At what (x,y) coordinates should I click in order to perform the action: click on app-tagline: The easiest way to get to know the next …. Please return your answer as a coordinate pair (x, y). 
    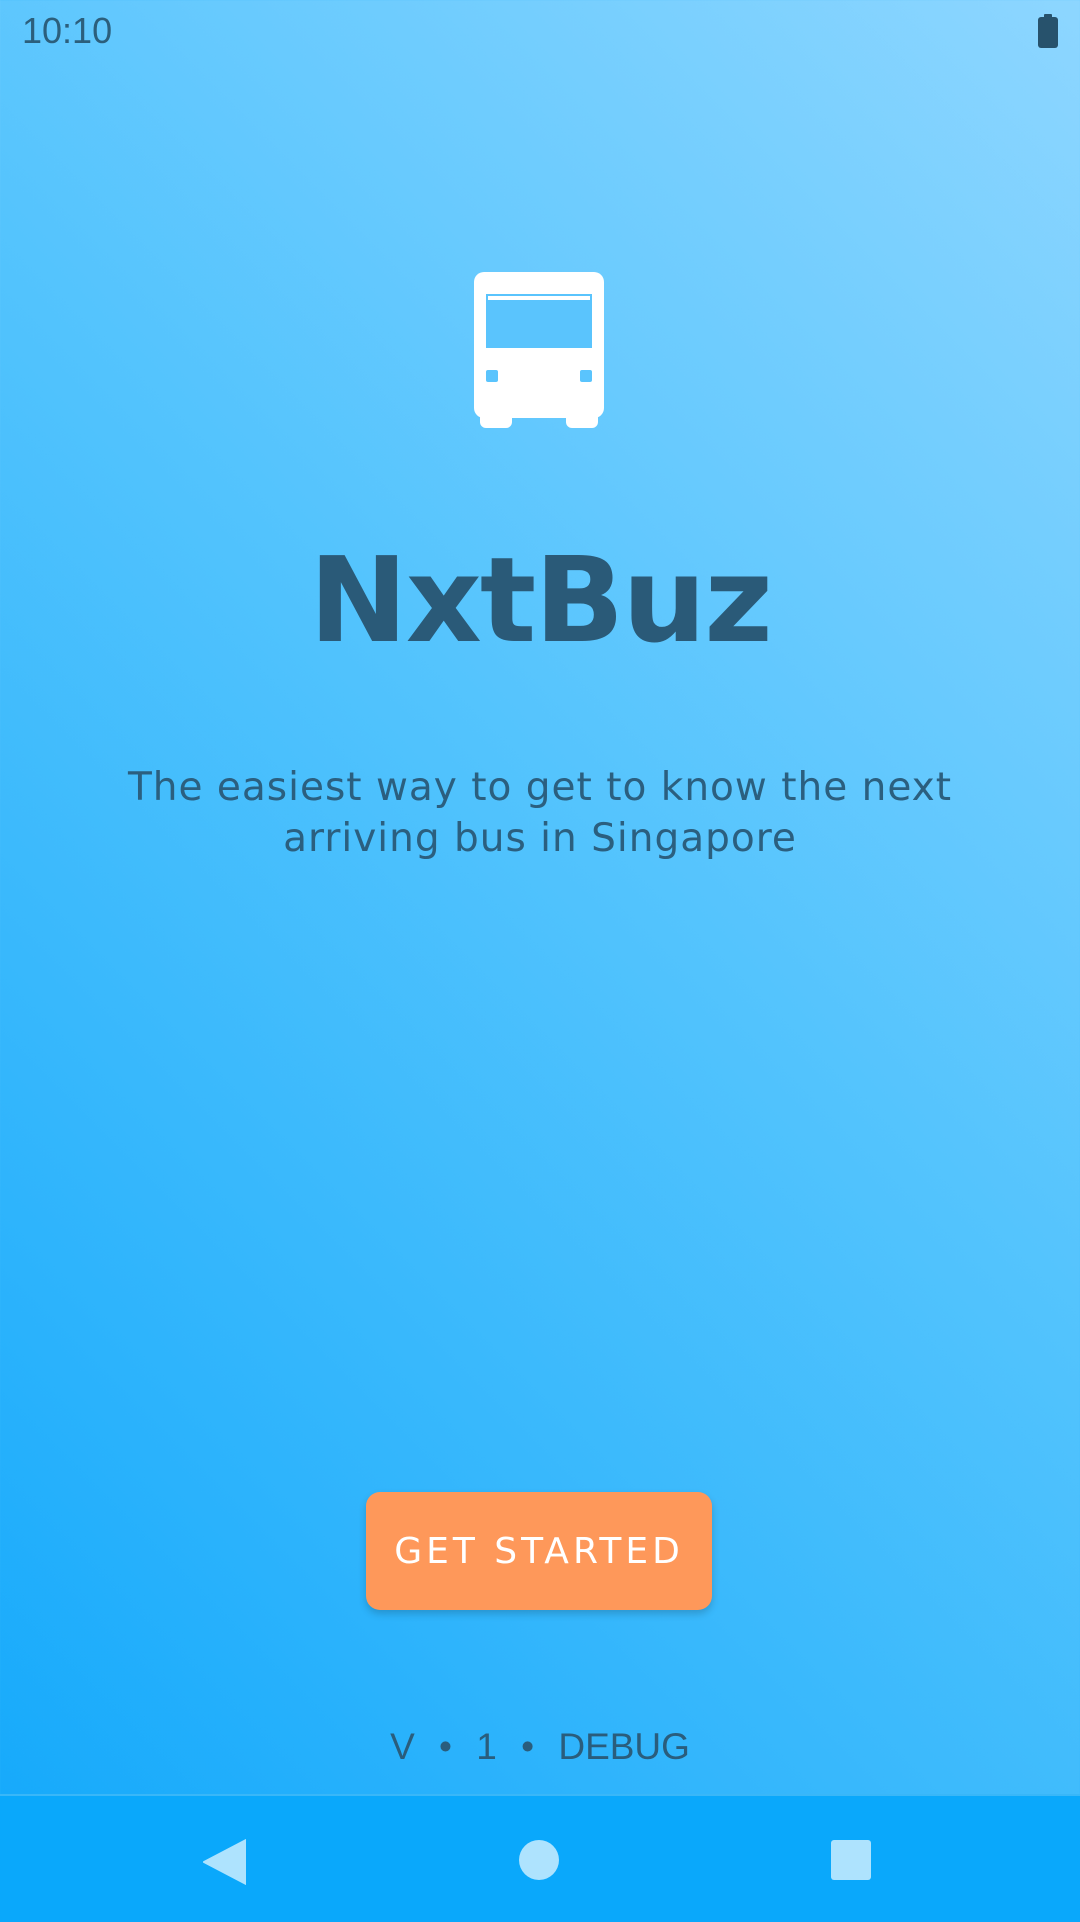
    Looking at the image, I should click on (540, 813).